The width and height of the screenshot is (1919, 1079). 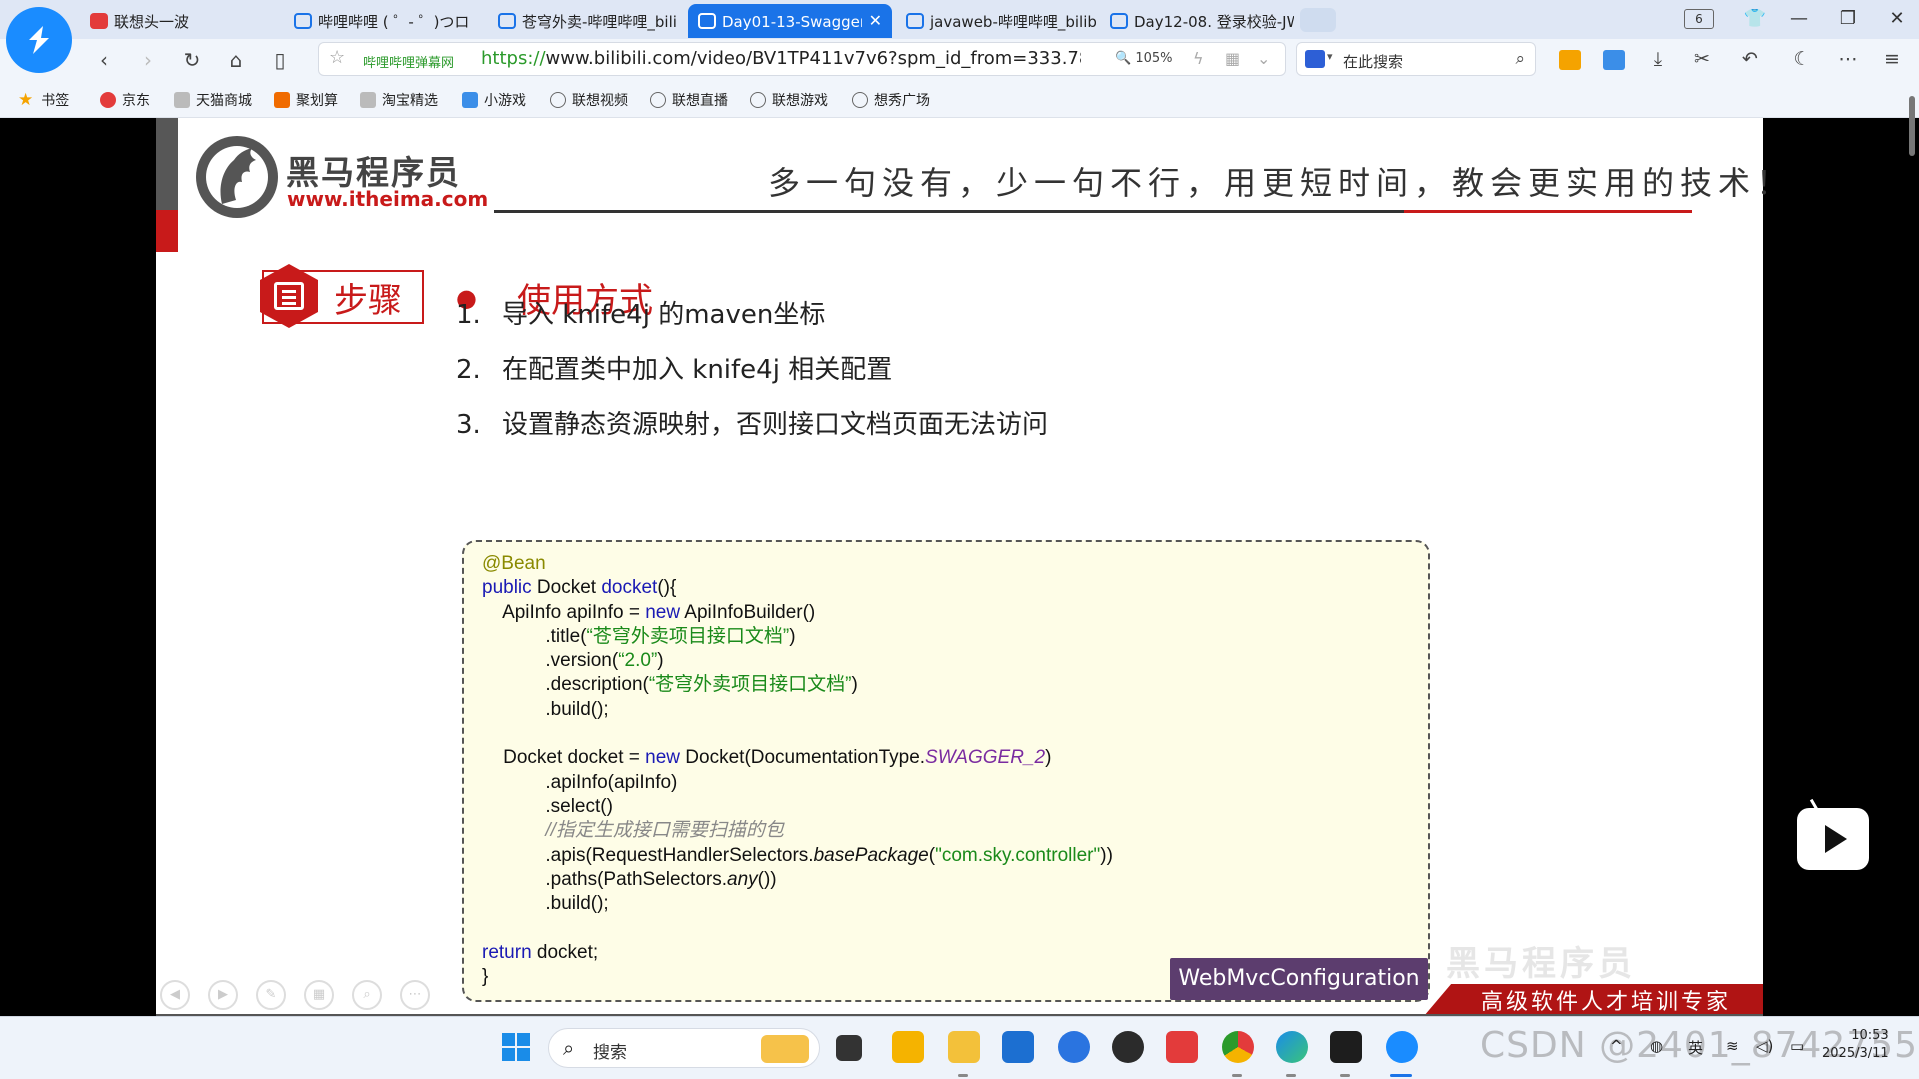 What do you see at coordinates (1144, 58) in the screenshot?
I see `zoom-indicator: 🔍 105%` at bounding box center [1144, 58].